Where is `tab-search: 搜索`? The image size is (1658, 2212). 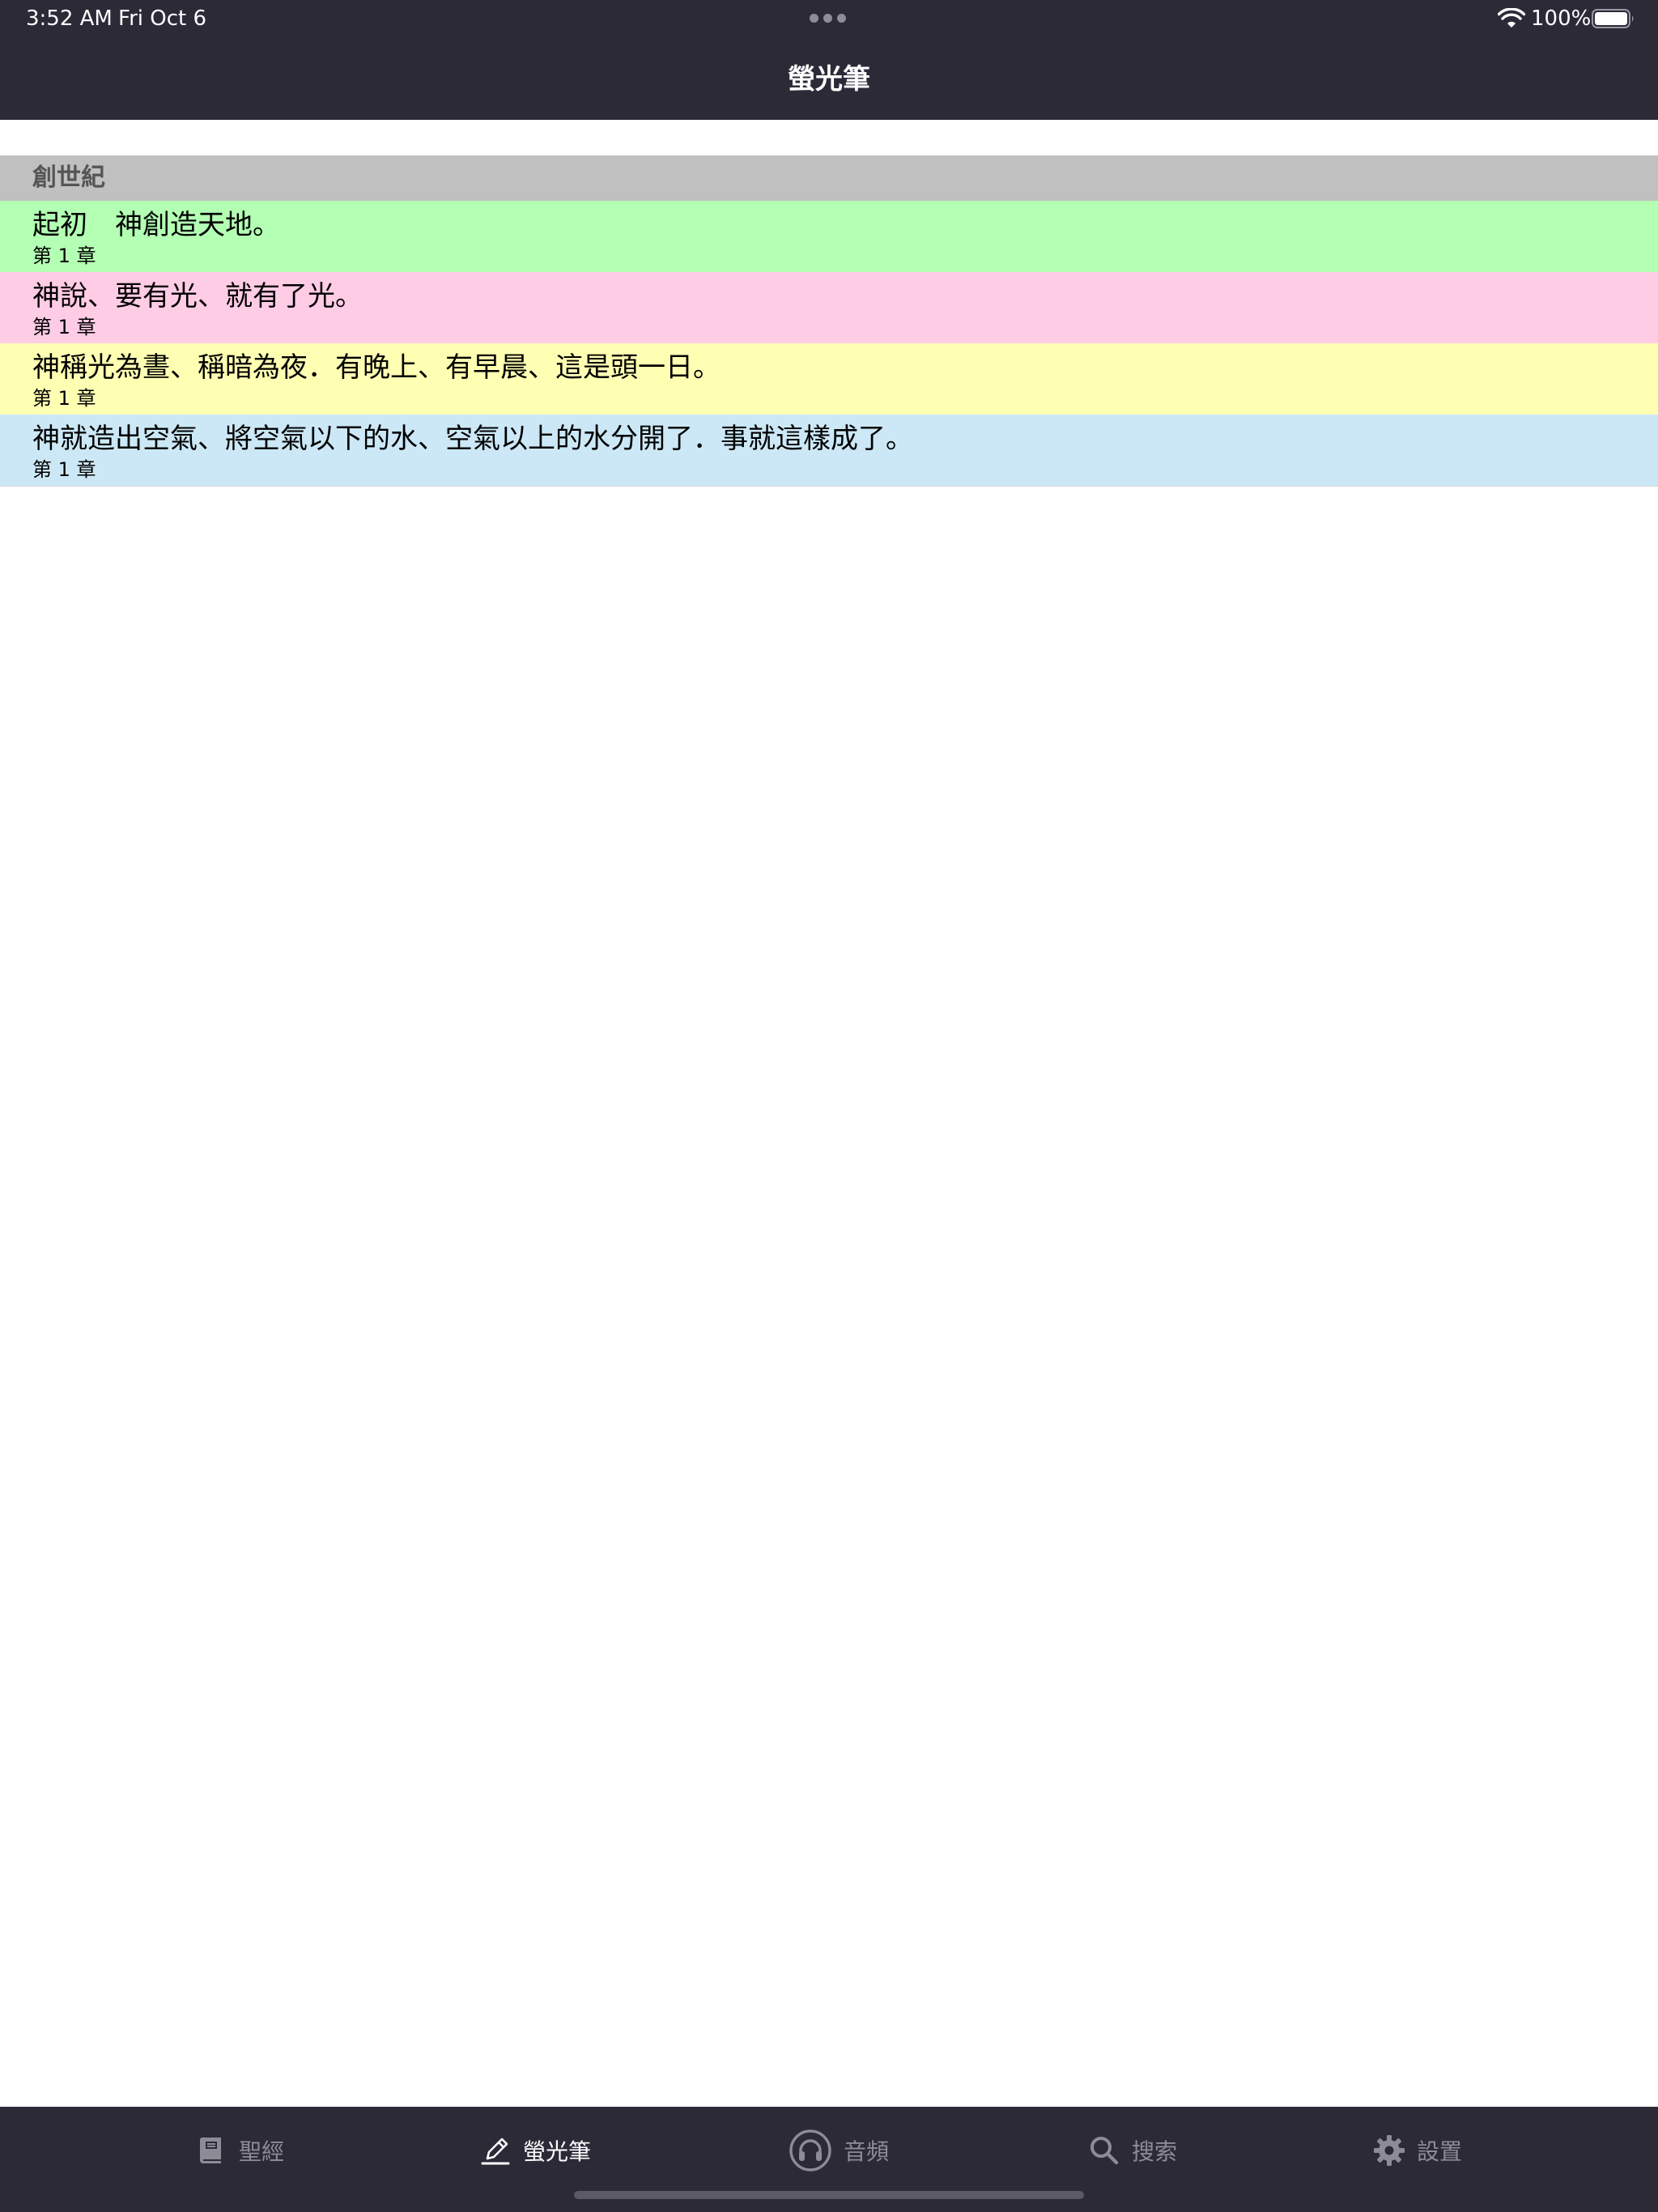 tab-search: 搜索 is located at coordinates (1132, 2150).